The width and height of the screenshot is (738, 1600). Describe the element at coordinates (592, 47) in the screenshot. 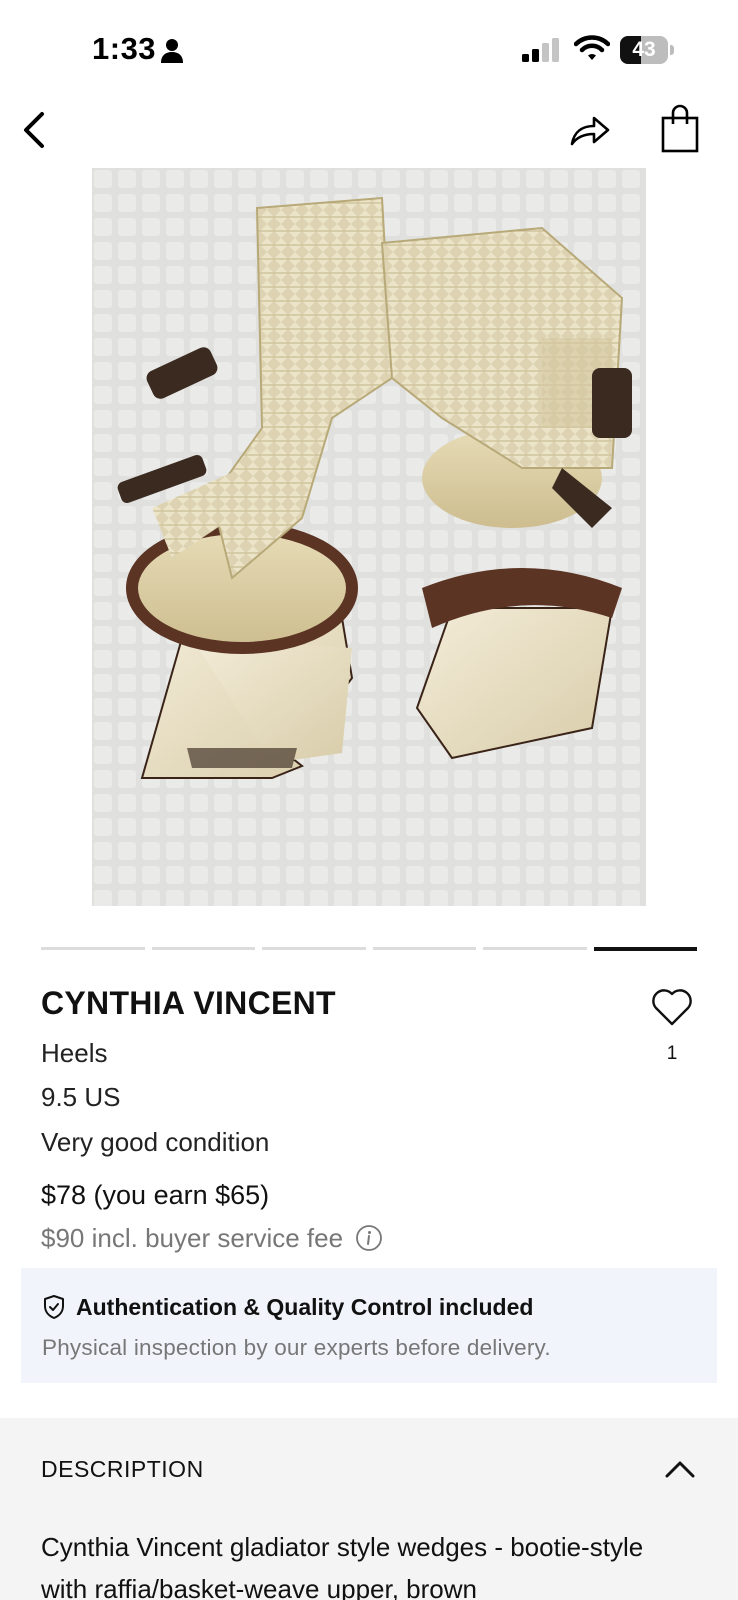

I see `wifi-icon` at that location.